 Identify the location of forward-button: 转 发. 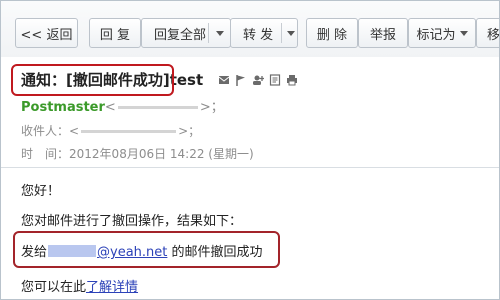
(264, 33).